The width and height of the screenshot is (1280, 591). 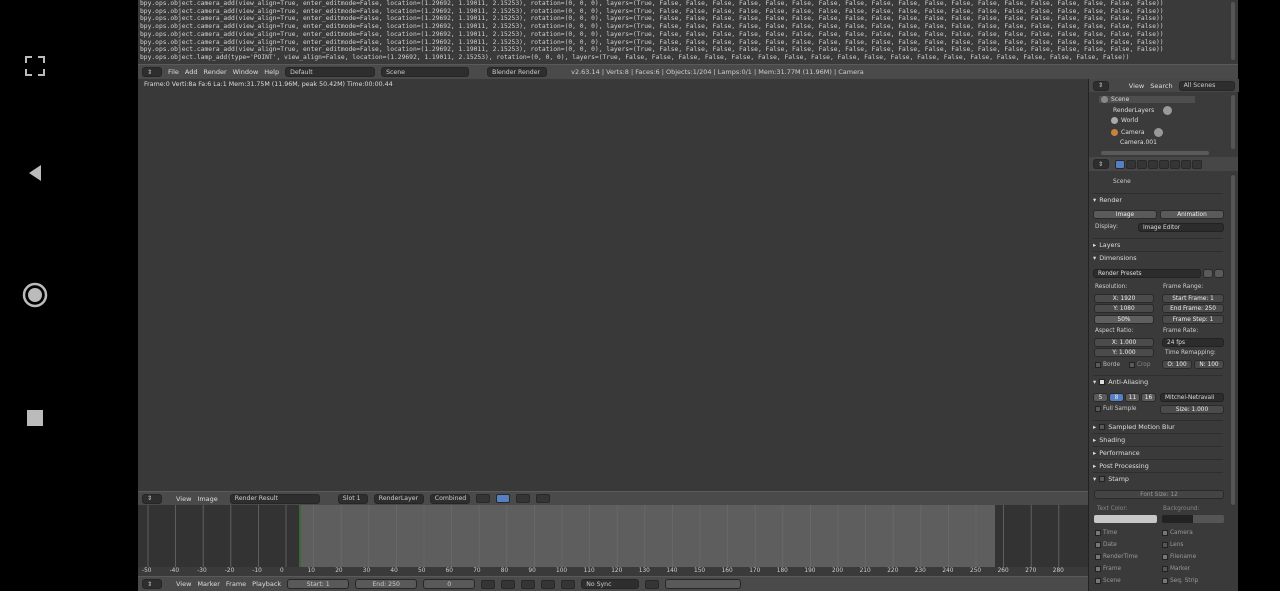 What do you see at coordinates (1147, 273) in the screenshot?
I see `render-presets-select: Render Presets` at bounding box center [1147, 273].